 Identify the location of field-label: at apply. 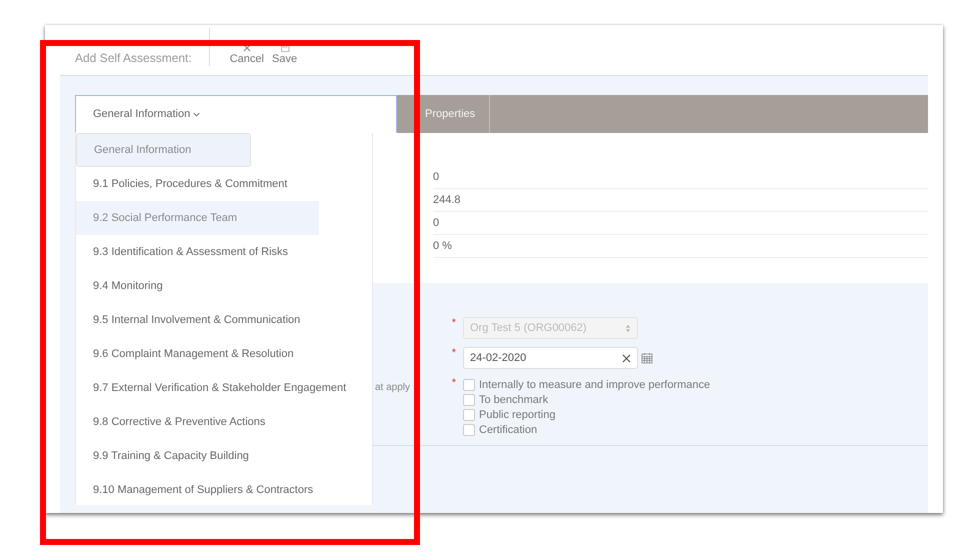
(392, 387).